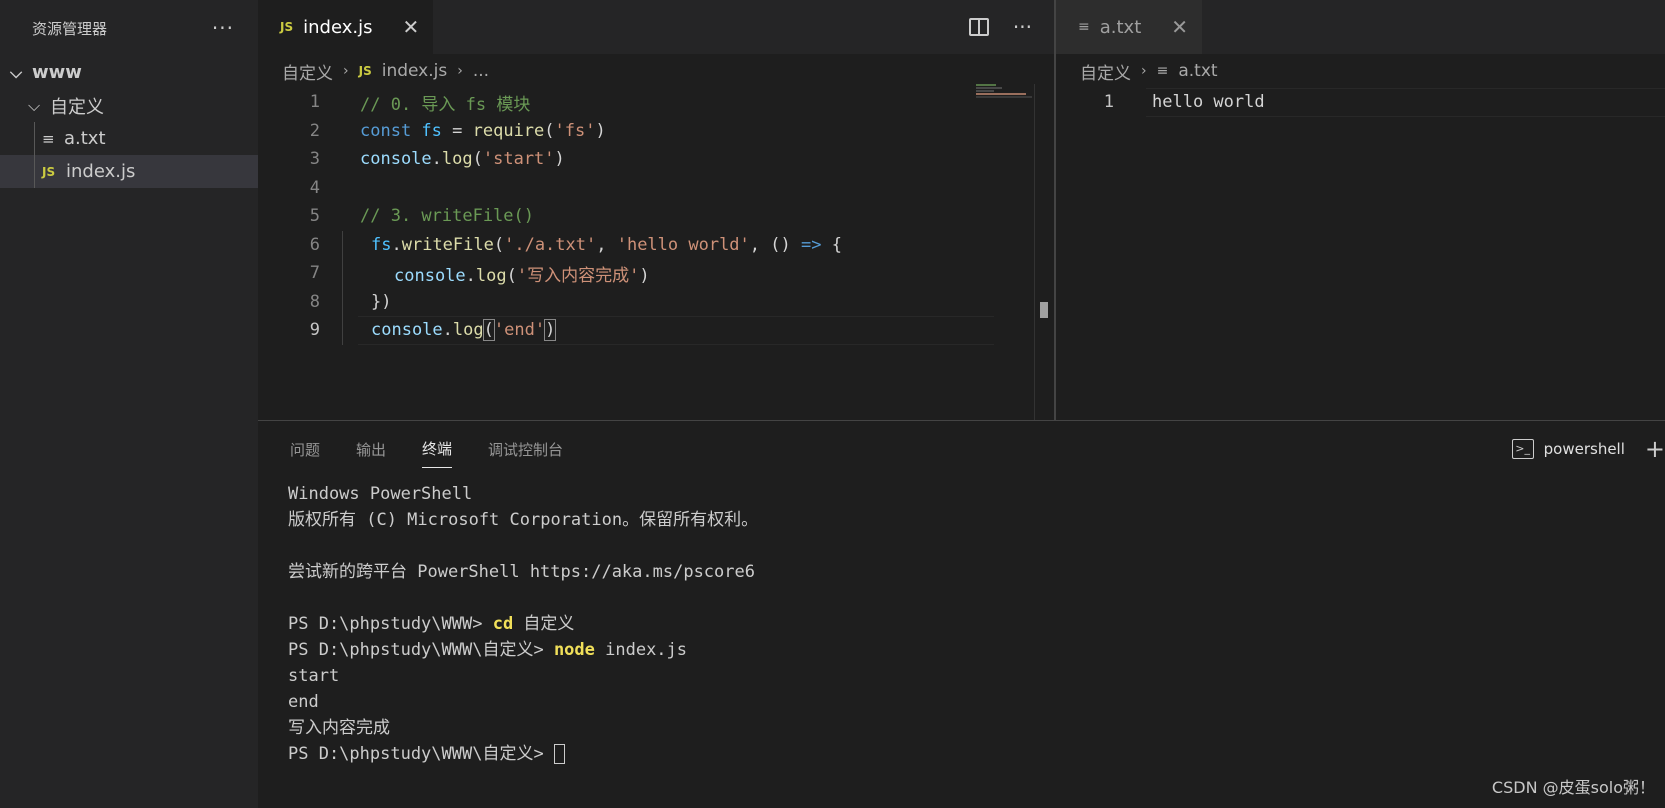 Image resolution: width=1665 pixels, height=808 pixels. What do you see at coordinates (641, 650) in the screenshot?
I see `terminal-argument: index.js` at bounding box center [641, 650].